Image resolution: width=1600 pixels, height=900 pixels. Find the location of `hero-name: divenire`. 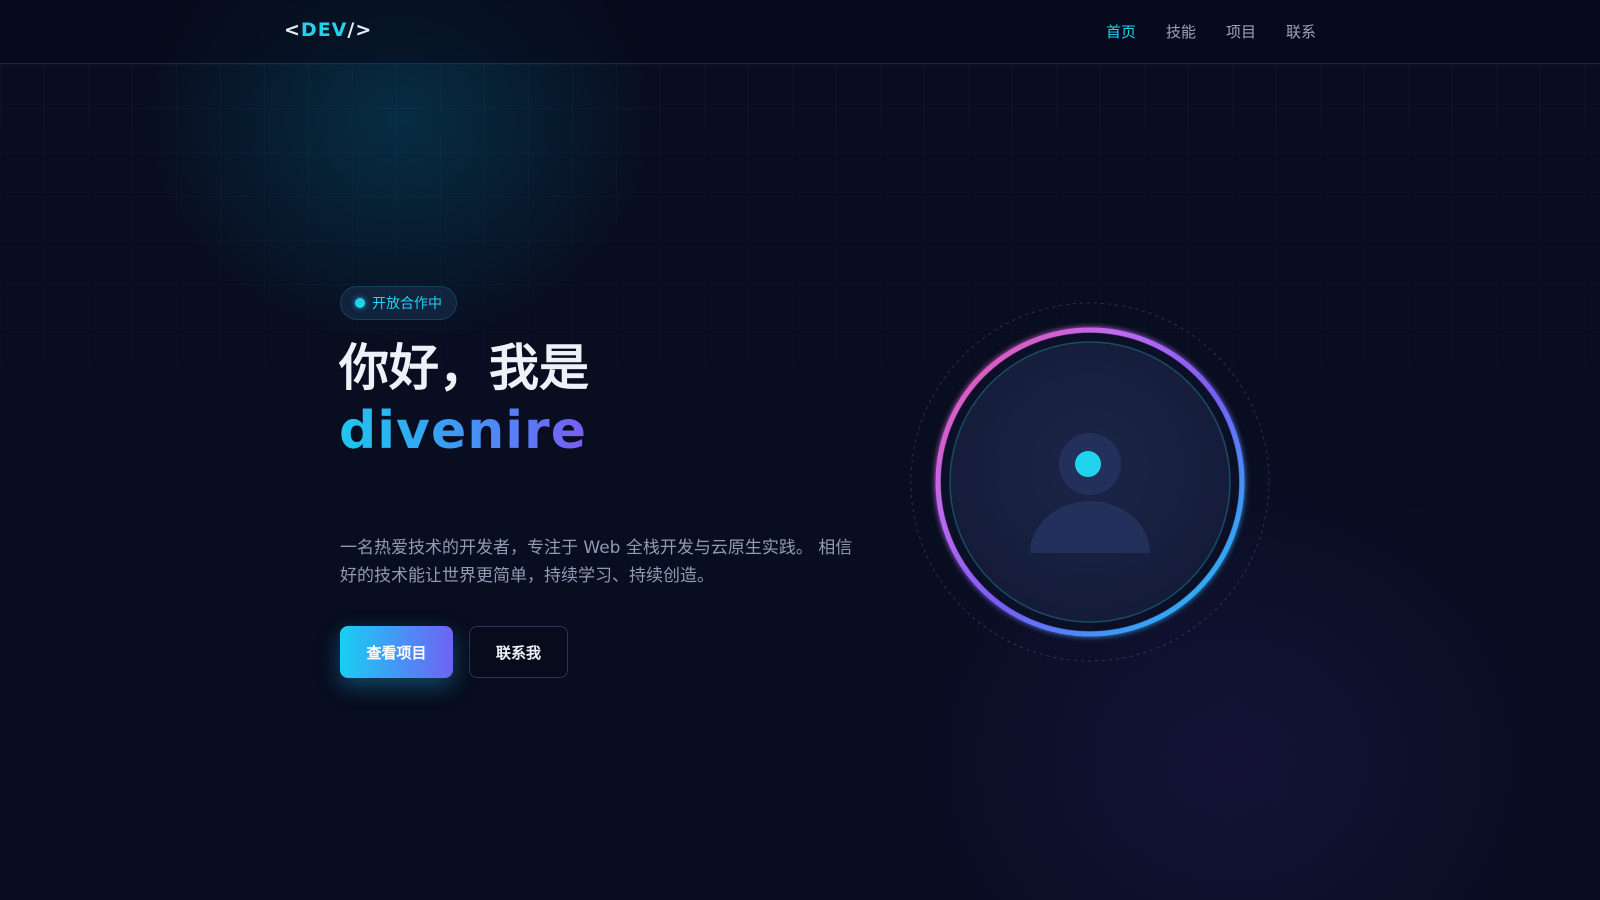

hero-name: divenire is located at coordinates (463, 431).